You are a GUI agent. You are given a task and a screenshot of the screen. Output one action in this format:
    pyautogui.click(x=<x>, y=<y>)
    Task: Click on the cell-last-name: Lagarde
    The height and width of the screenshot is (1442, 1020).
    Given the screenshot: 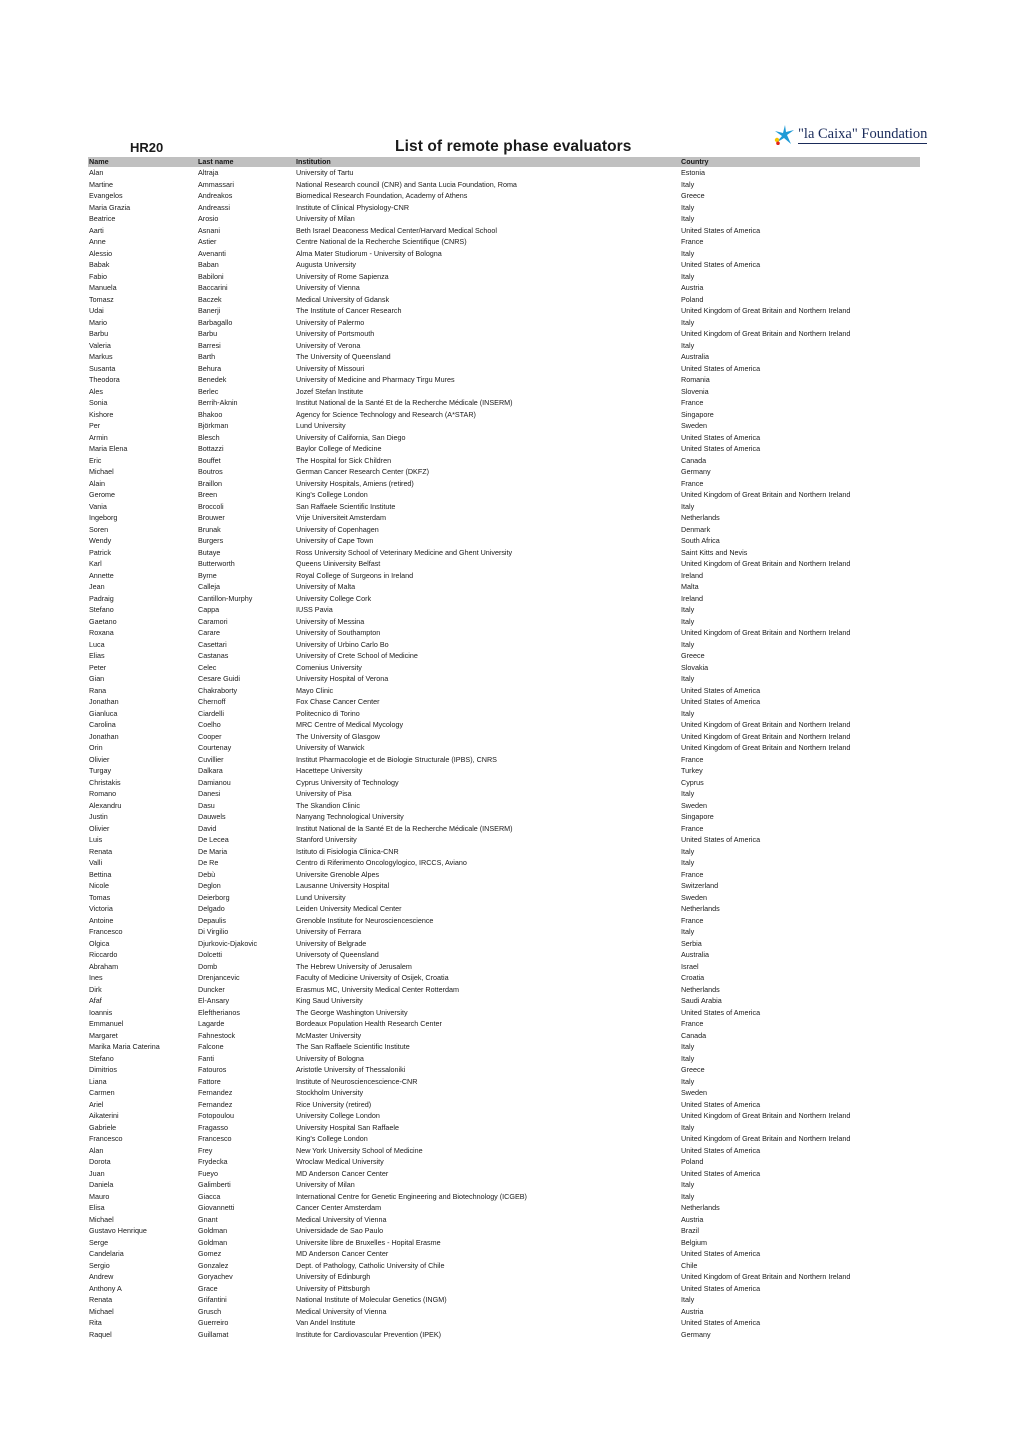 What is the action you would take?
    pyautogui.click(x=211, y=1023)
    